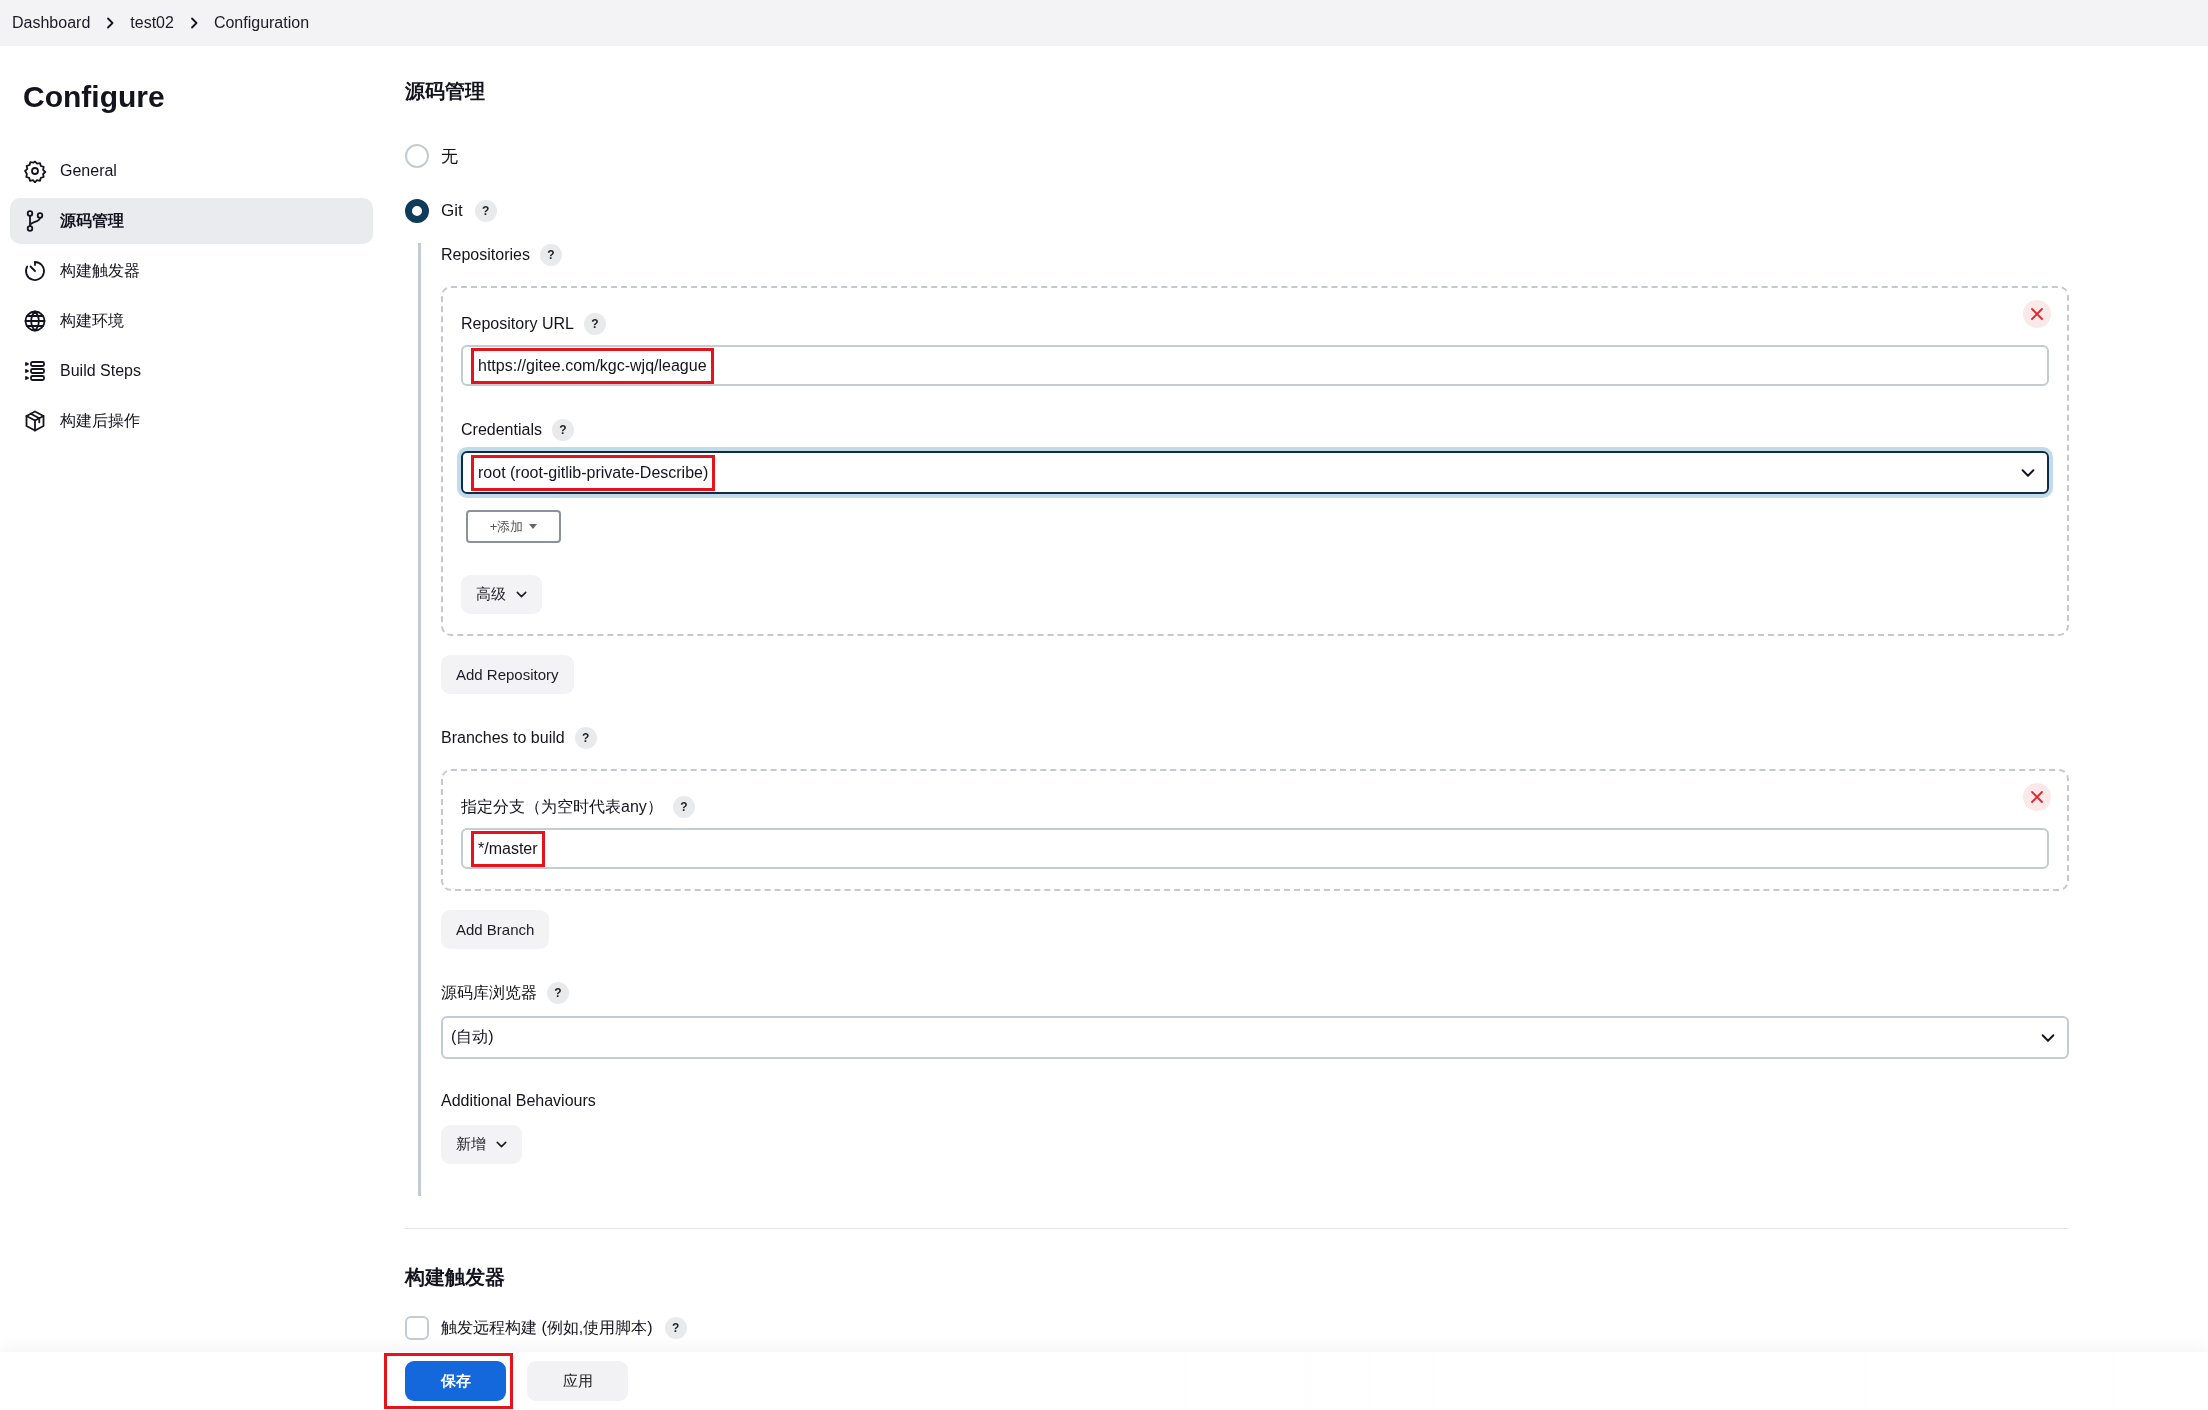 The width and height of the screenshot is (2208, 1410). What do you see at coordinates (501, 594) in the screenshot?
I see `advanced-button: 高级` at bounding box center [501, 594].